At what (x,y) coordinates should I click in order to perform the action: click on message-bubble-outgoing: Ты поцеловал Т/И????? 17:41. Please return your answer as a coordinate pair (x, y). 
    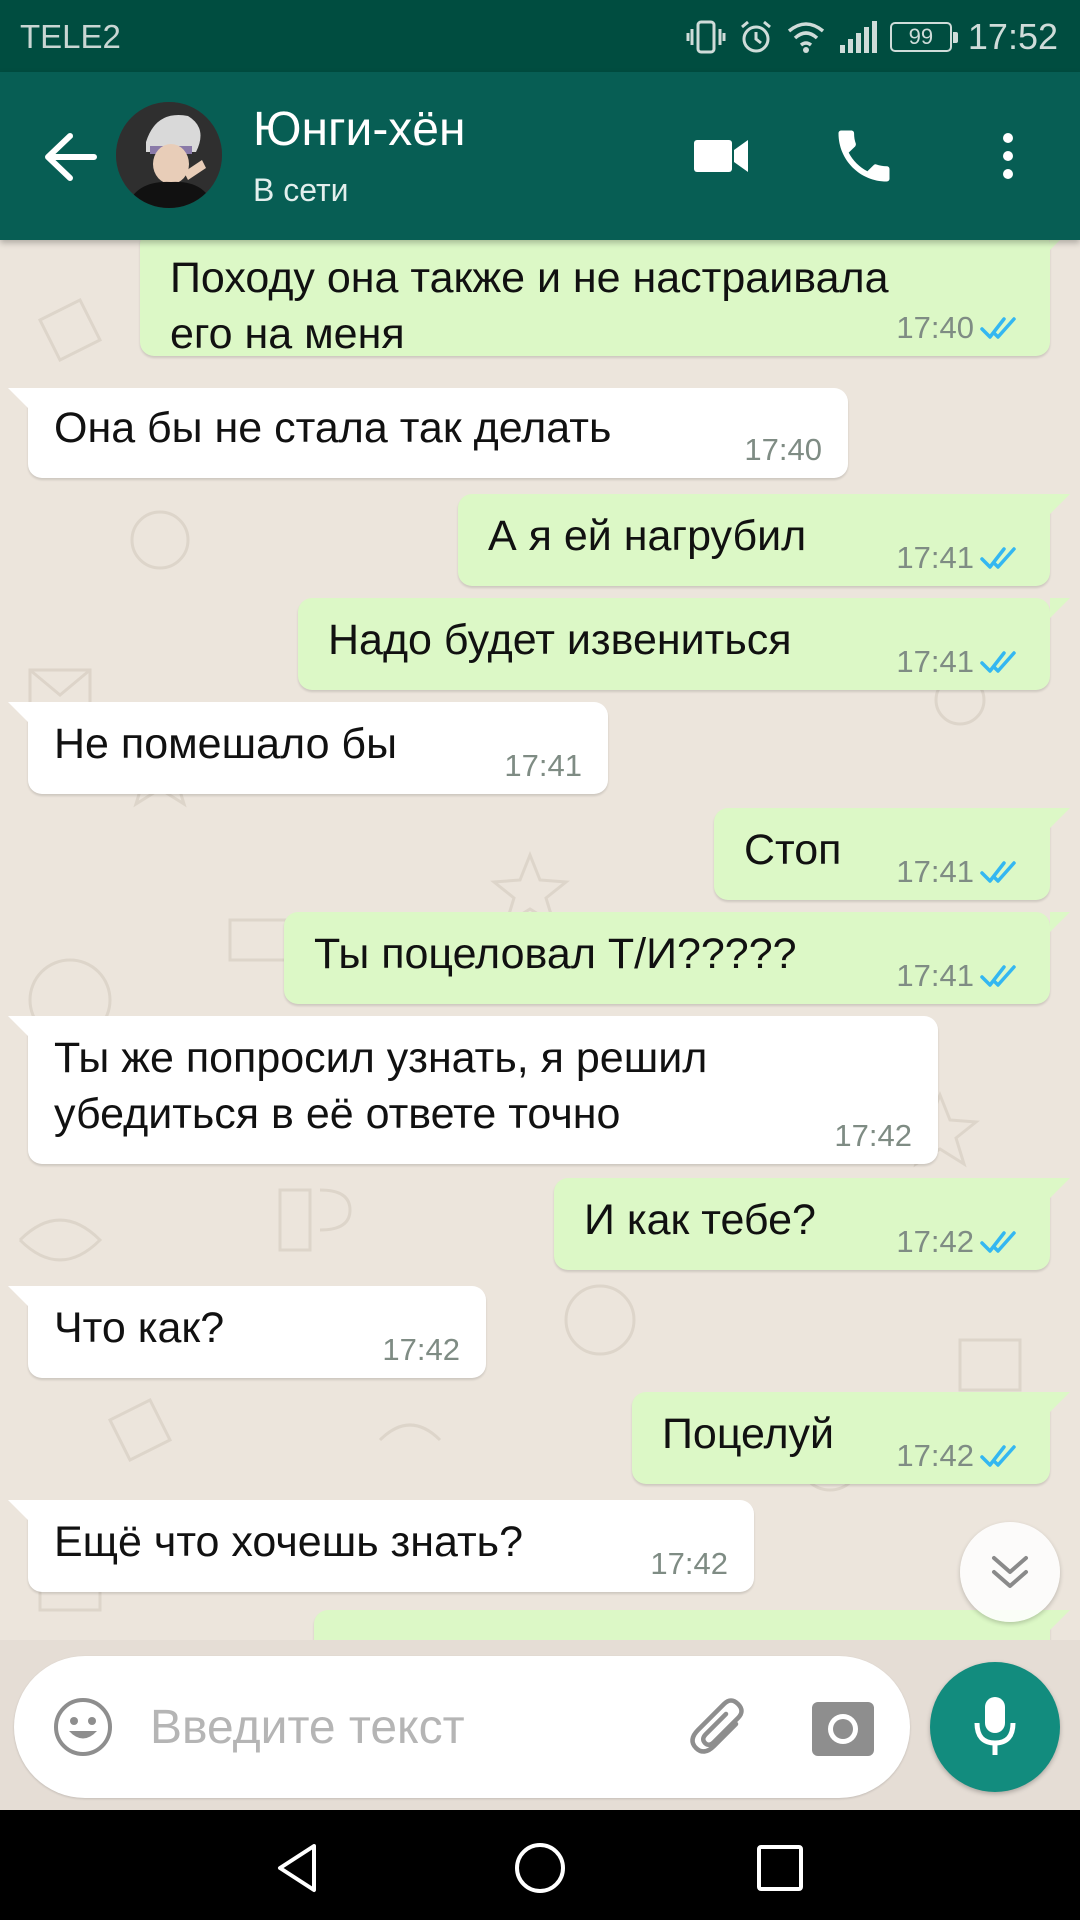
    Looking at the image, I should click on (677, 958).